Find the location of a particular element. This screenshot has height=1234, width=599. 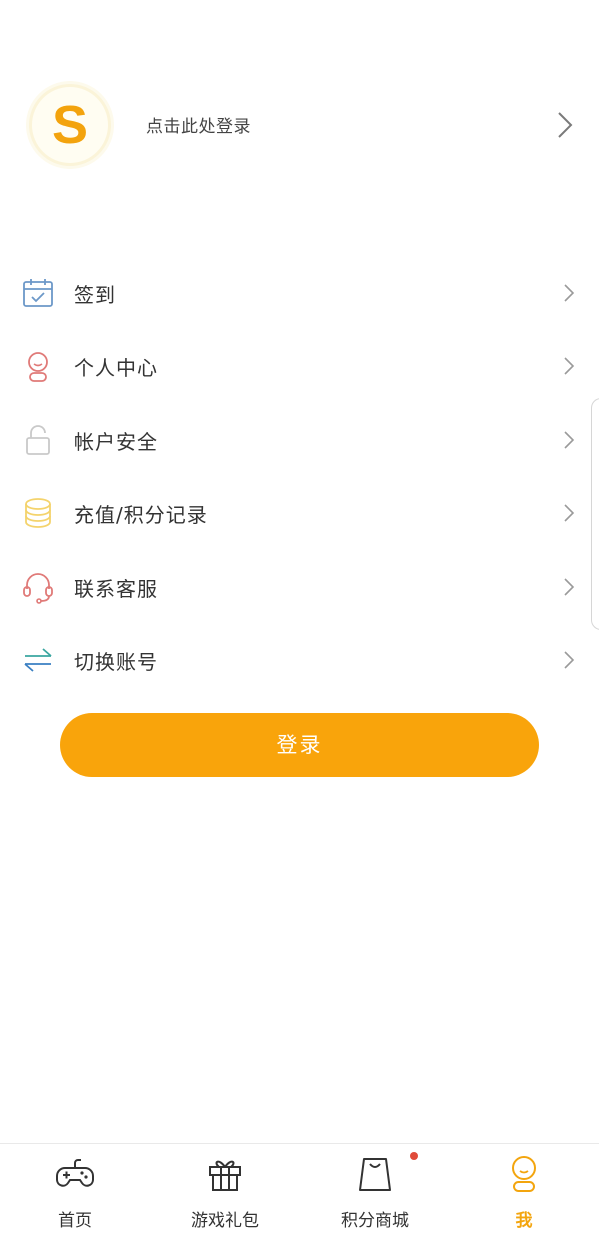

tab-me: 我 is located at coordinates (524, 1189).